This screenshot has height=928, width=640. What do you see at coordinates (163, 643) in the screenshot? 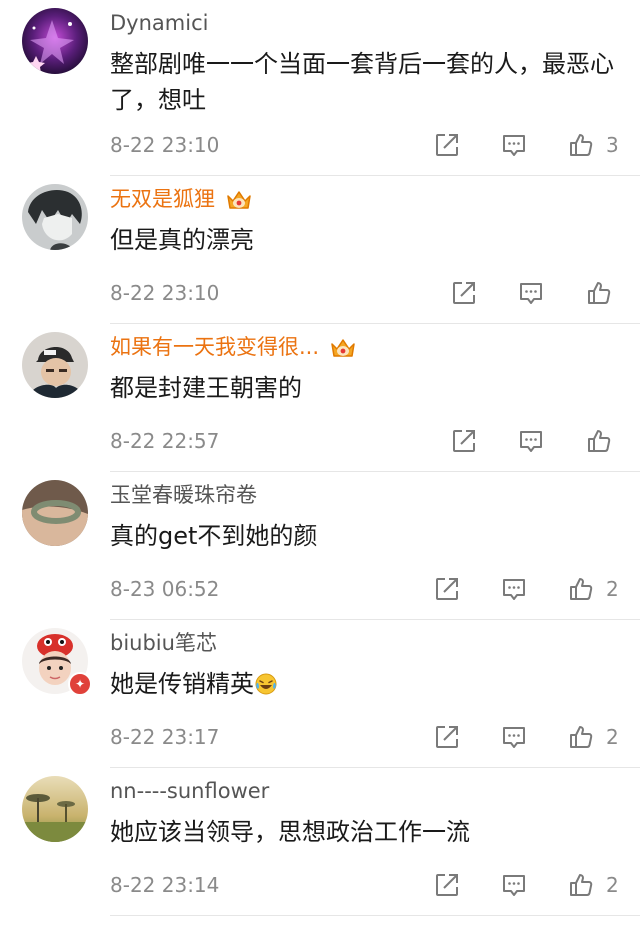
I see `username: biubiu笔芯` at bounding box center [163, 643].